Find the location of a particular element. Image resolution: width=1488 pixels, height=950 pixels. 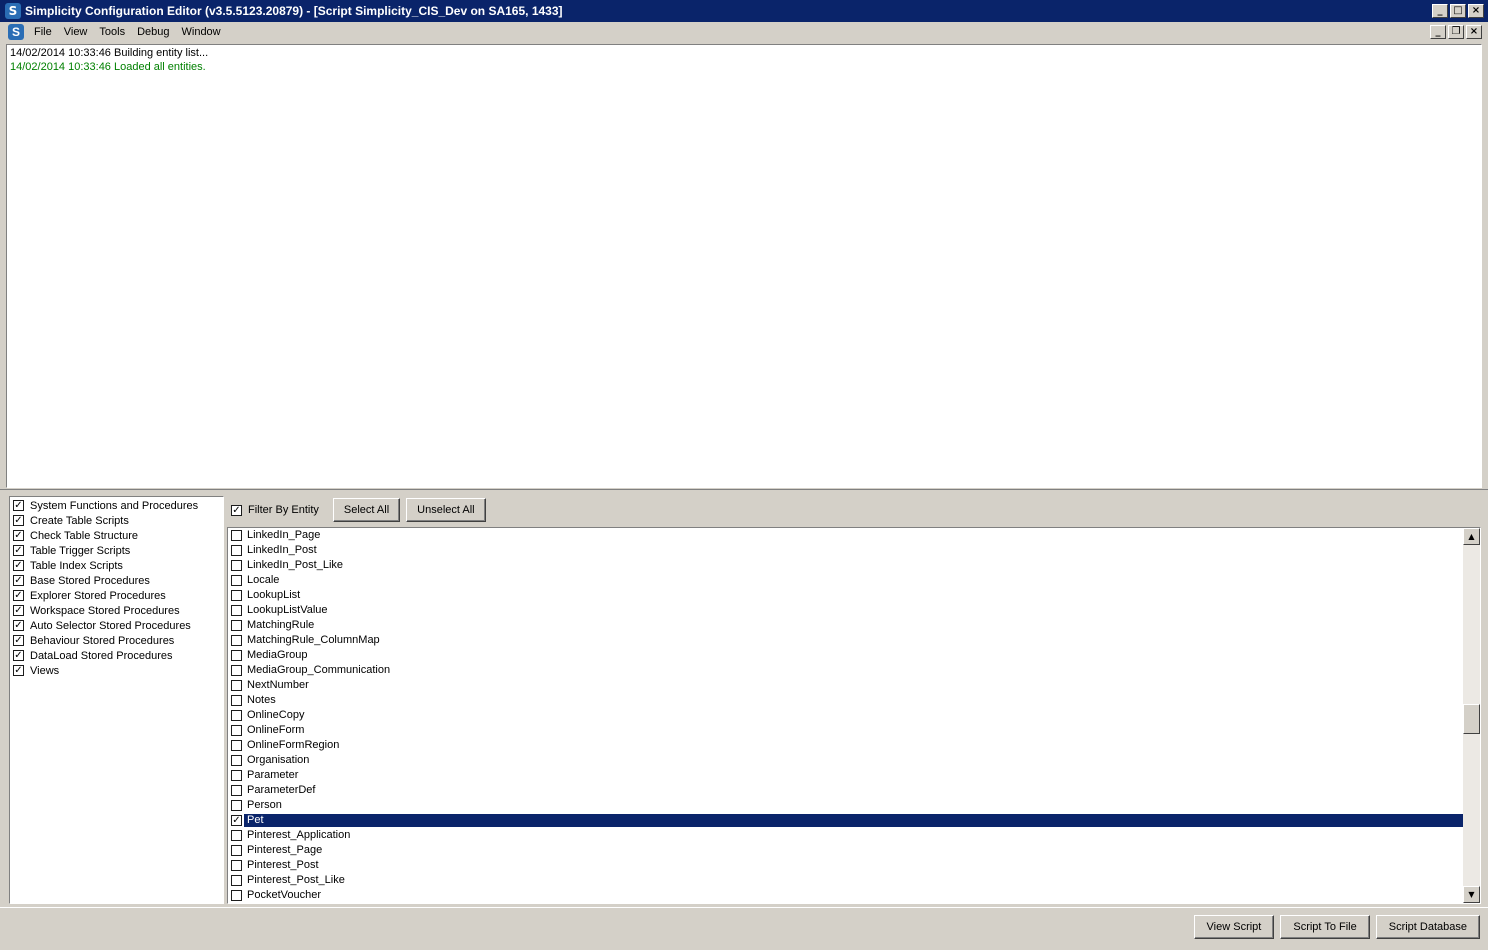

entity-item: ✓ Pet is located at coordinates (846, 820).